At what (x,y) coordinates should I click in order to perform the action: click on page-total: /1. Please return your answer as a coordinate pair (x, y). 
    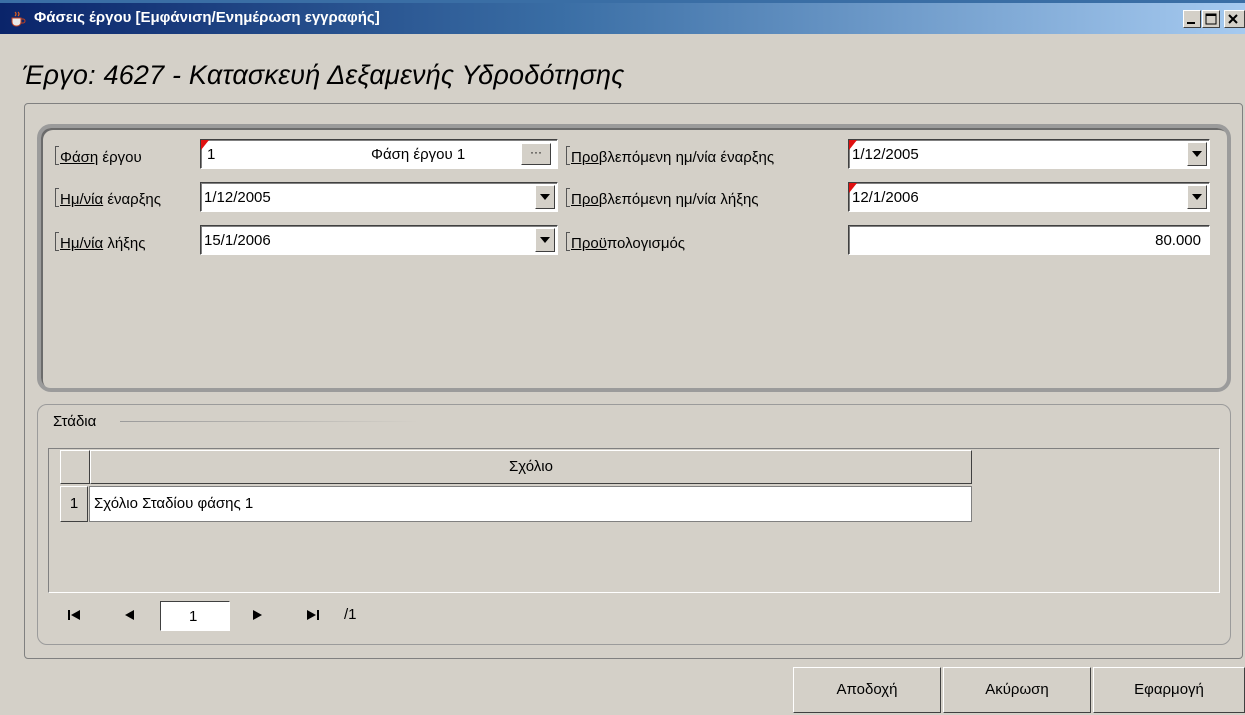
    Looking at the image, I should click on (350, 614).